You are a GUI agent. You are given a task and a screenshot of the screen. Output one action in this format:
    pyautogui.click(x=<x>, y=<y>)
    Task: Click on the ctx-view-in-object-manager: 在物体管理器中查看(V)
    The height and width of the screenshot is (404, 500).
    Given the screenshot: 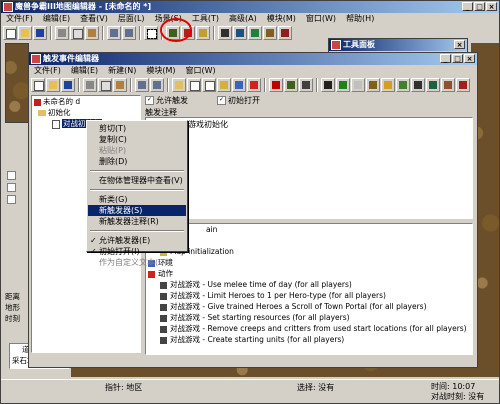 What is the action you would take?
    pyautogui.click(x=137, y=180)
    